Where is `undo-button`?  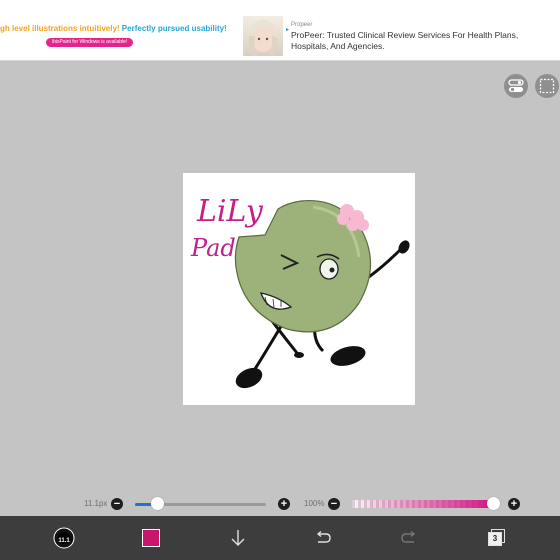
undo-button is located at coordinates (323, 538).